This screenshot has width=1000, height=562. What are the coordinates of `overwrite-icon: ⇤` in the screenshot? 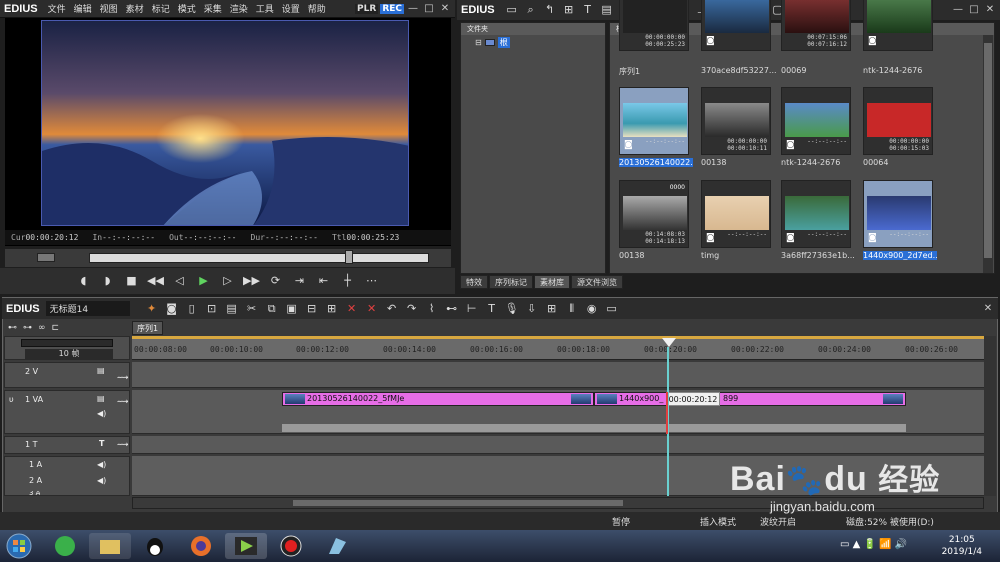 It's located at (324, 281).